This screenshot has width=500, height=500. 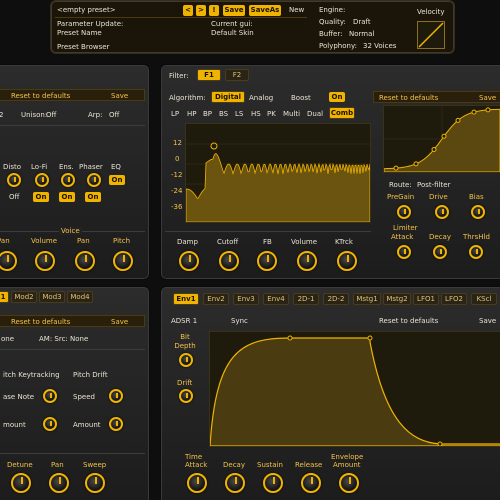 I want to click on pan-mod-knob, so click(x=59, y=483).